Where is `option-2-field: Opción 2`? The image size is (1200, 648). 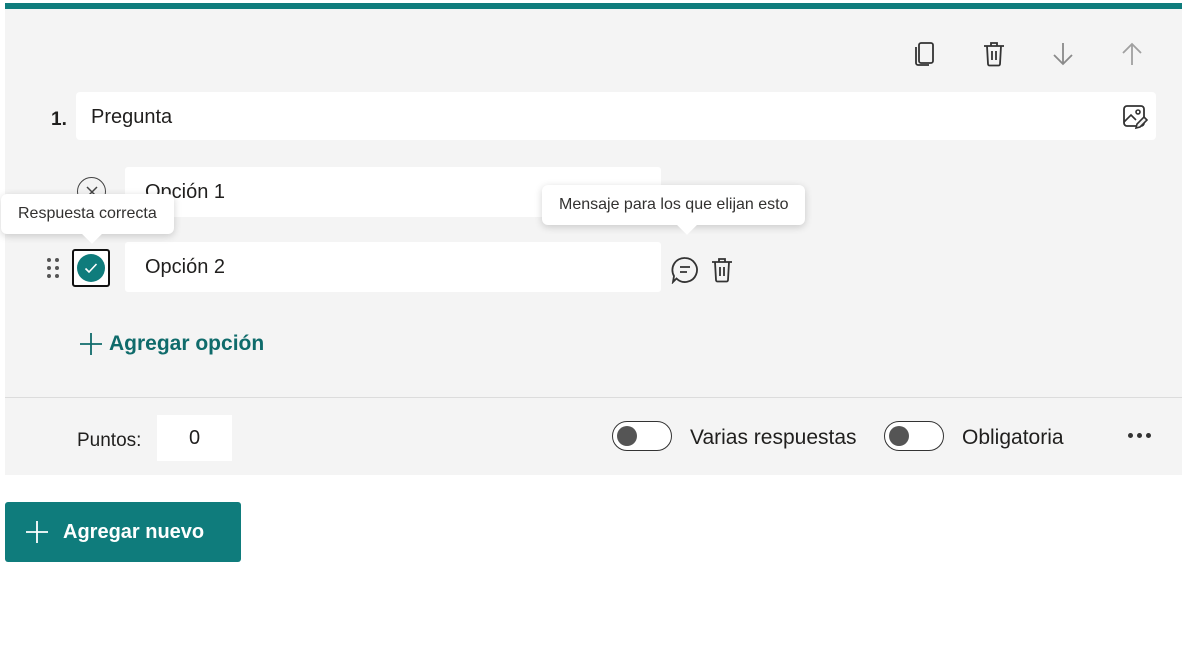
option-2-field: Opción 2 is located at coordinates (393, 267).